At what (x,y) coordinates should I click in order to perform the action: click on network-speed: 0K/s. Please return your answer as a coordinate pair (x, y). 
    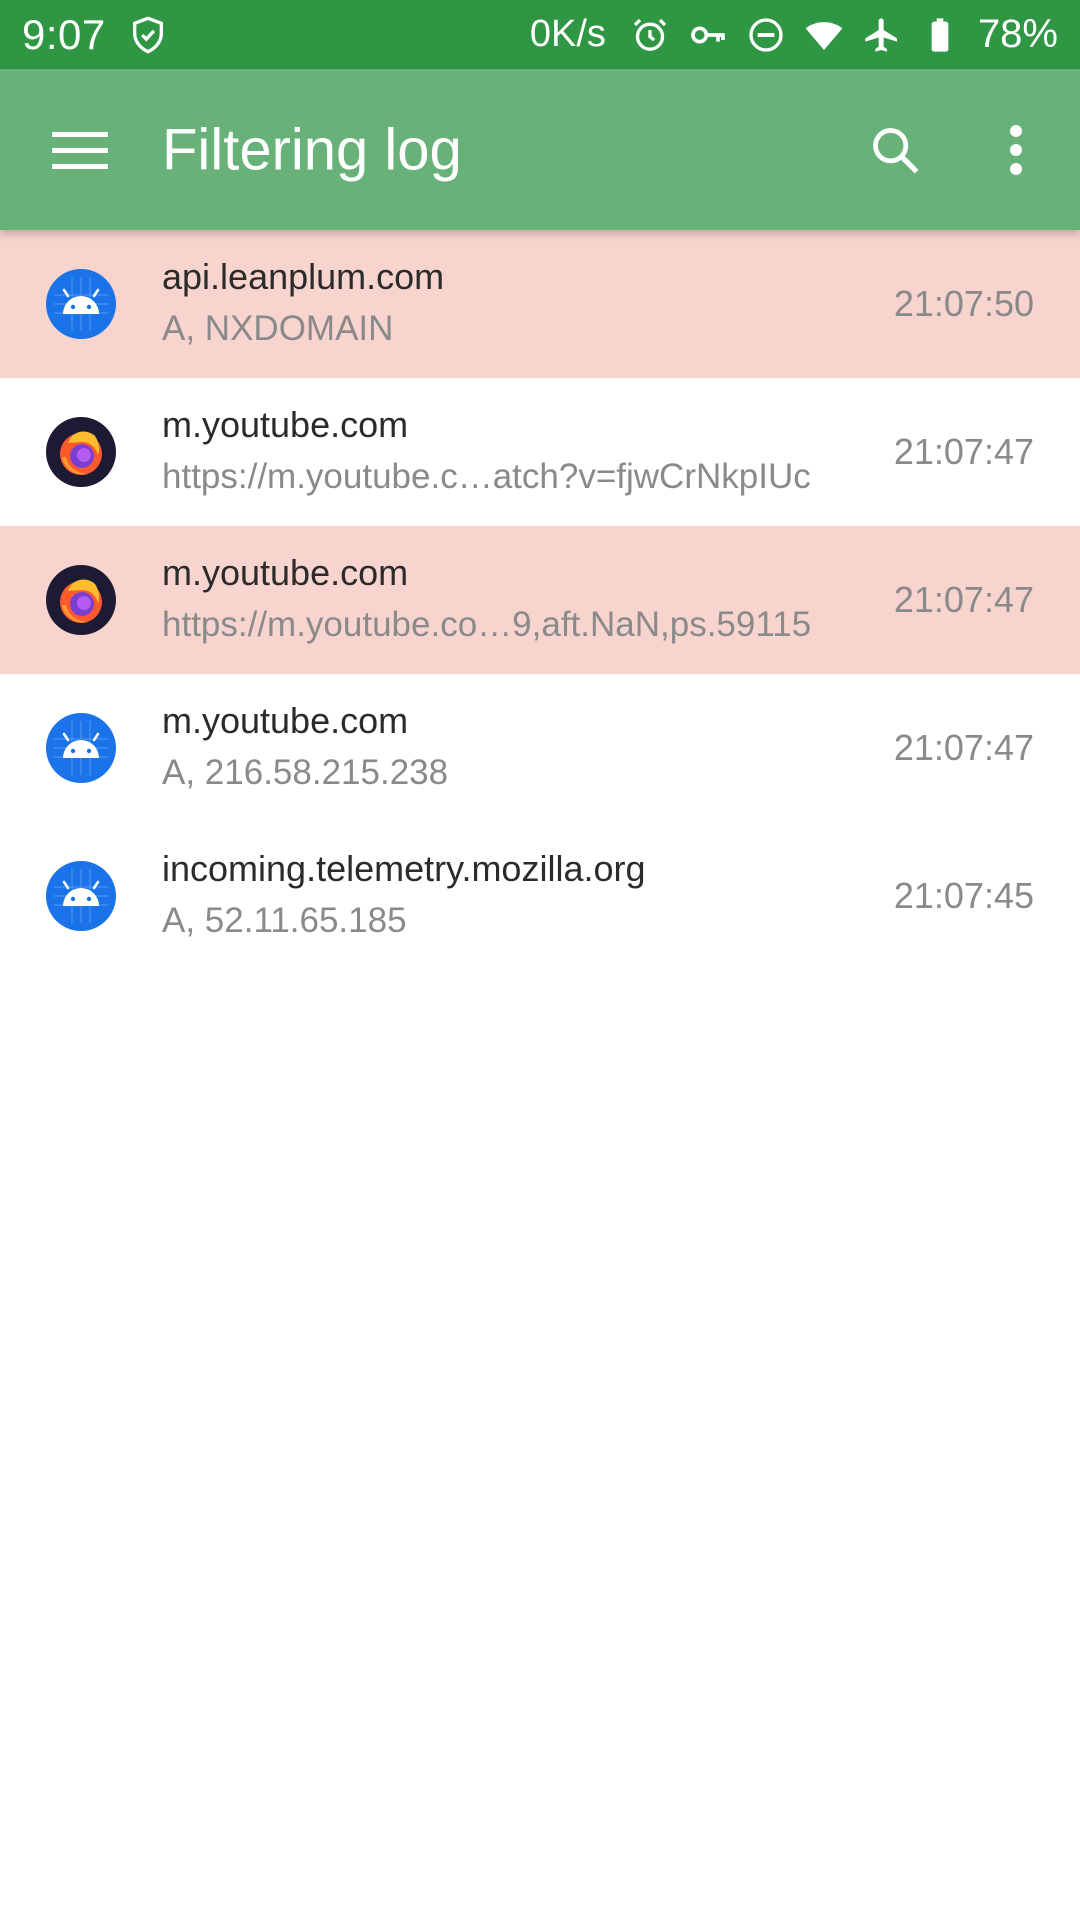
    Looking at the image, I should click on (567, 34).